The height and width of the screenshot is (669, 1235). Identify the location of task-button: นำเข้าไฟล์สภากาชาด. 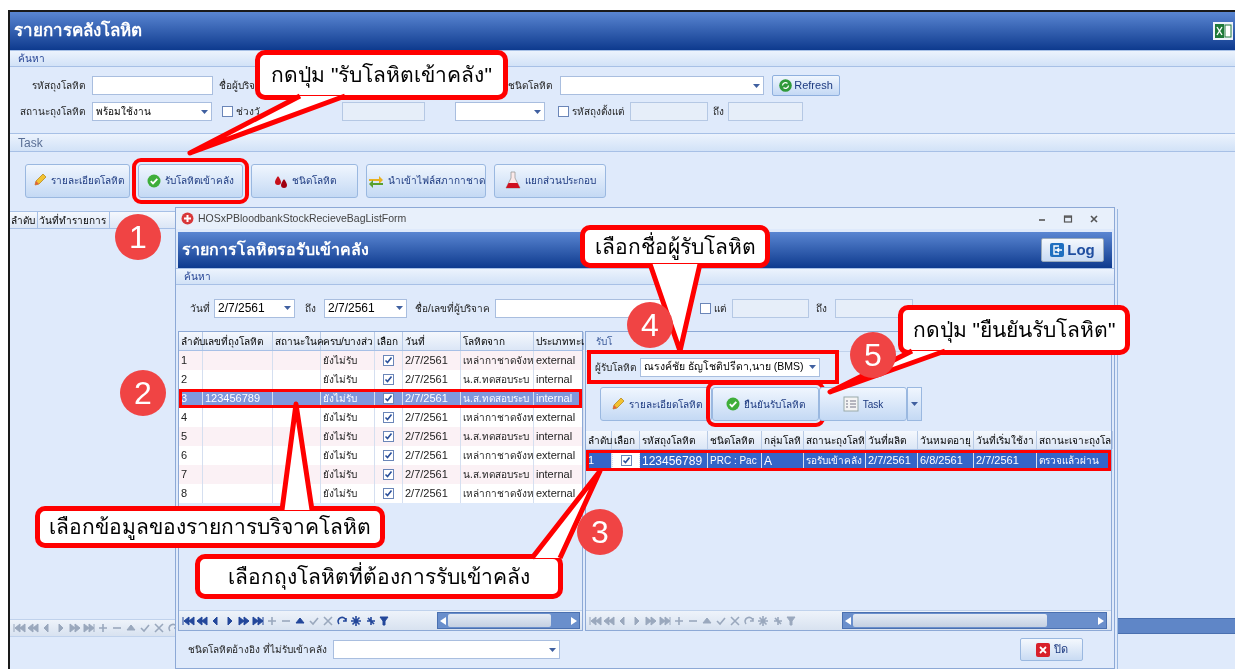
(426, 180).